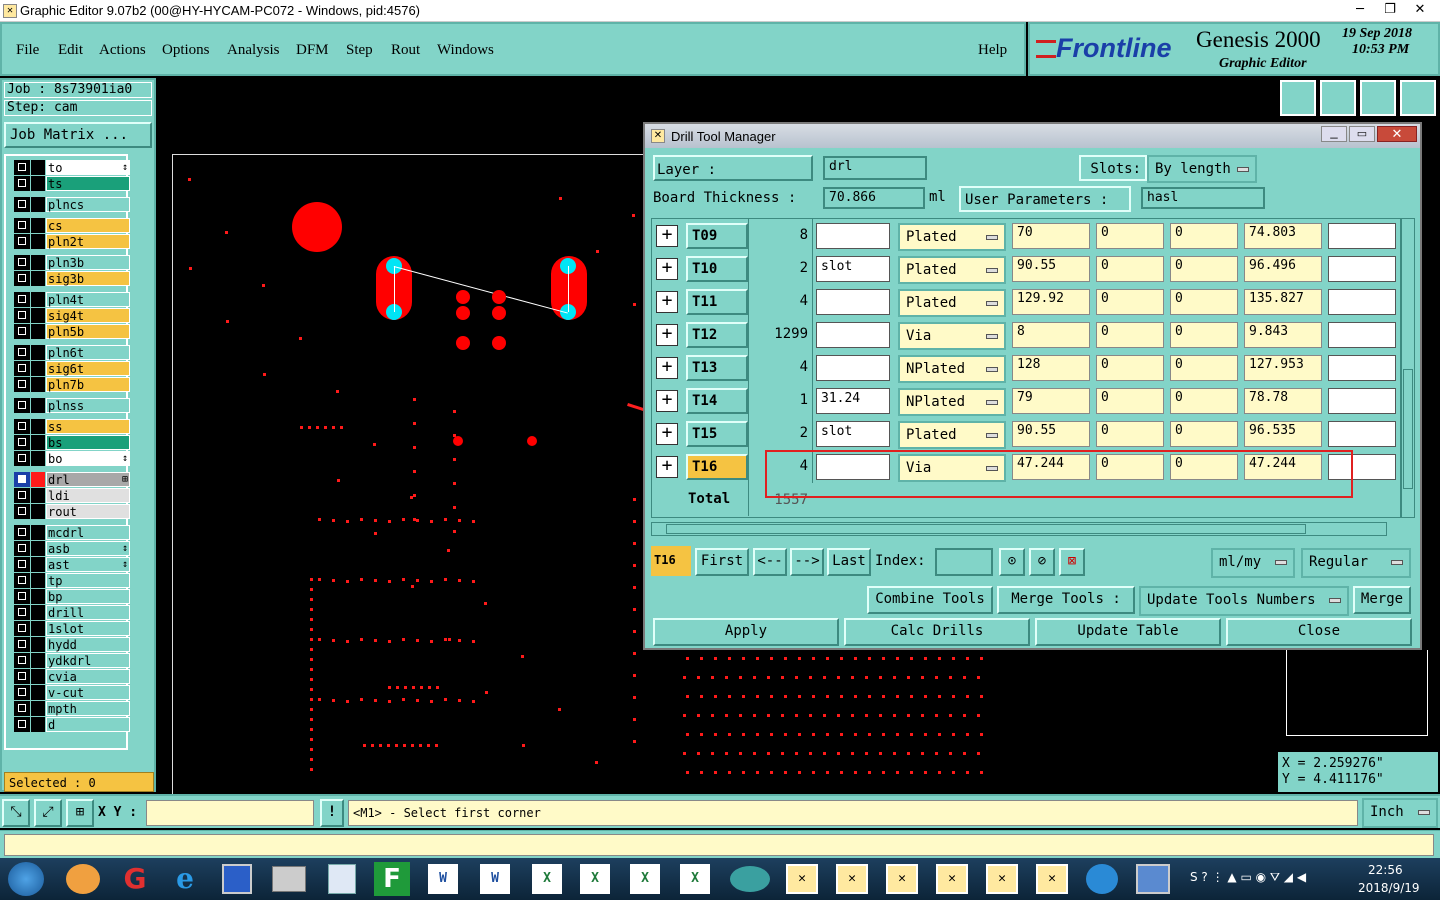 The height and width of the screenshot is (900, 1440). I want to click on find-icon: ⊙, so click(1012, 562).